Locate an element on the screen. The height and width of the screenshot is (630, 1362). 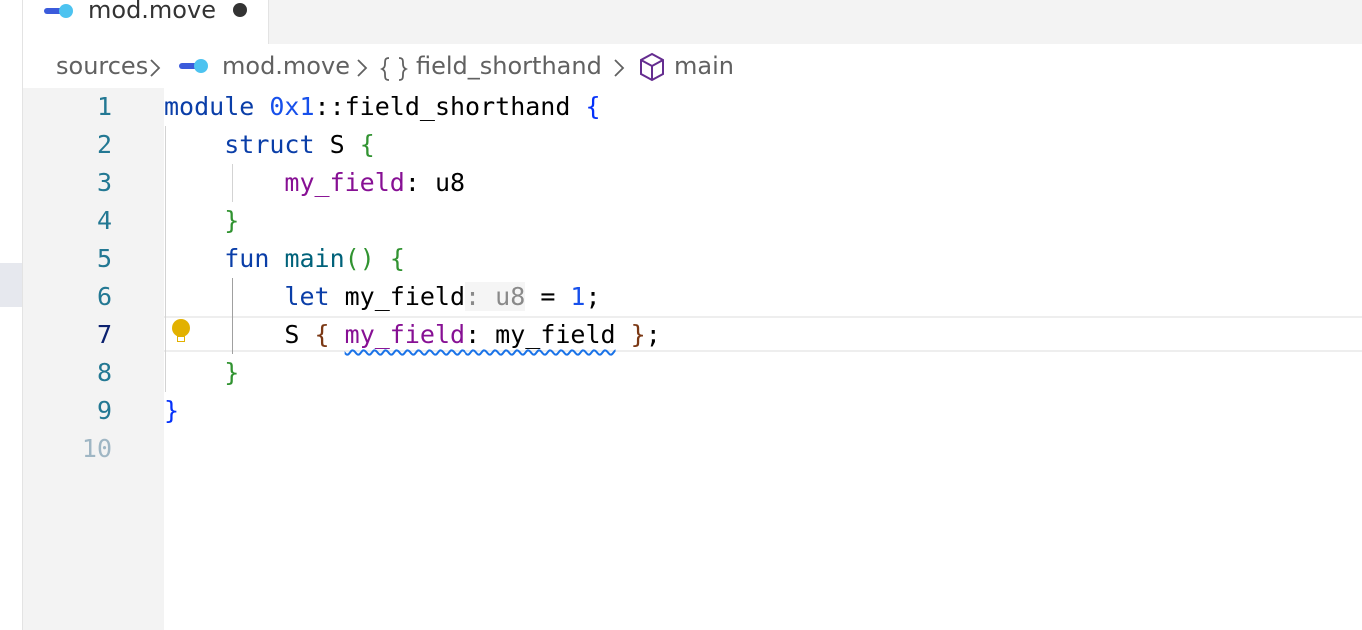
line-number-active: 7 is located at coordinates (104, 334).